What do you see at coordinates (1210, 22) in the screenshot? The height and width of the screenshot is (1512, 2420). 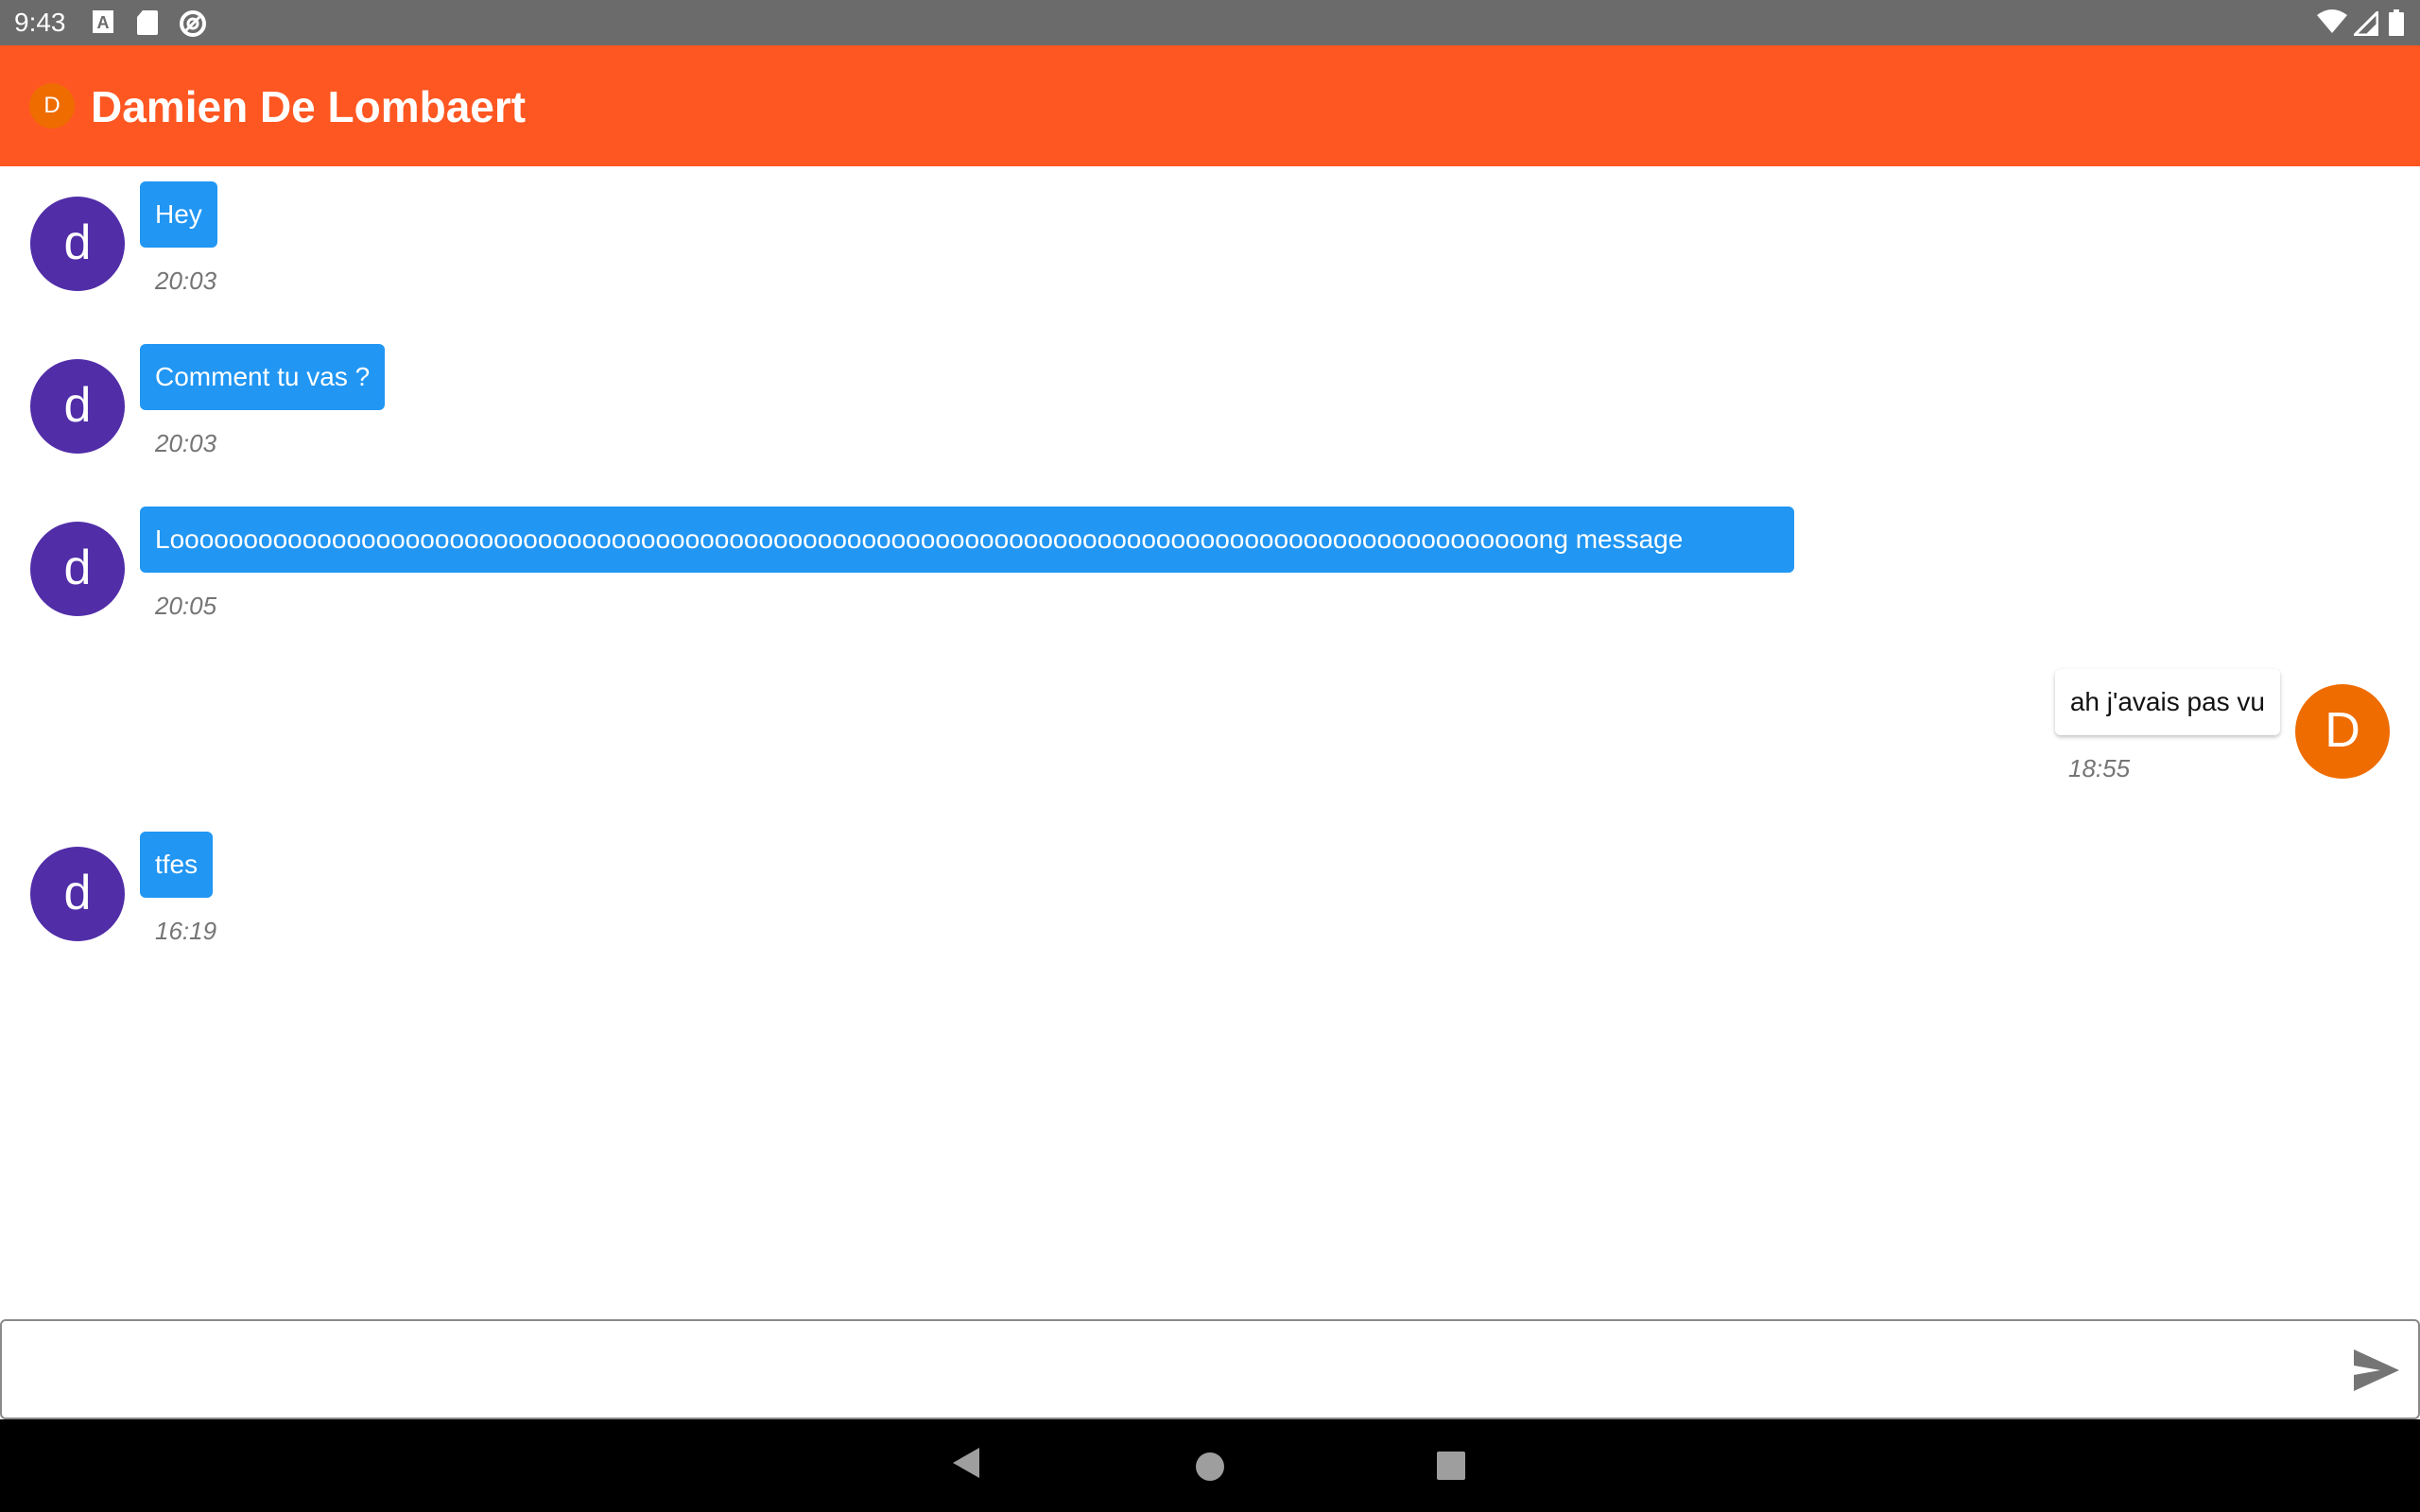 I see `status-bar: 9:43 A` at bounding box center [1210, 22].